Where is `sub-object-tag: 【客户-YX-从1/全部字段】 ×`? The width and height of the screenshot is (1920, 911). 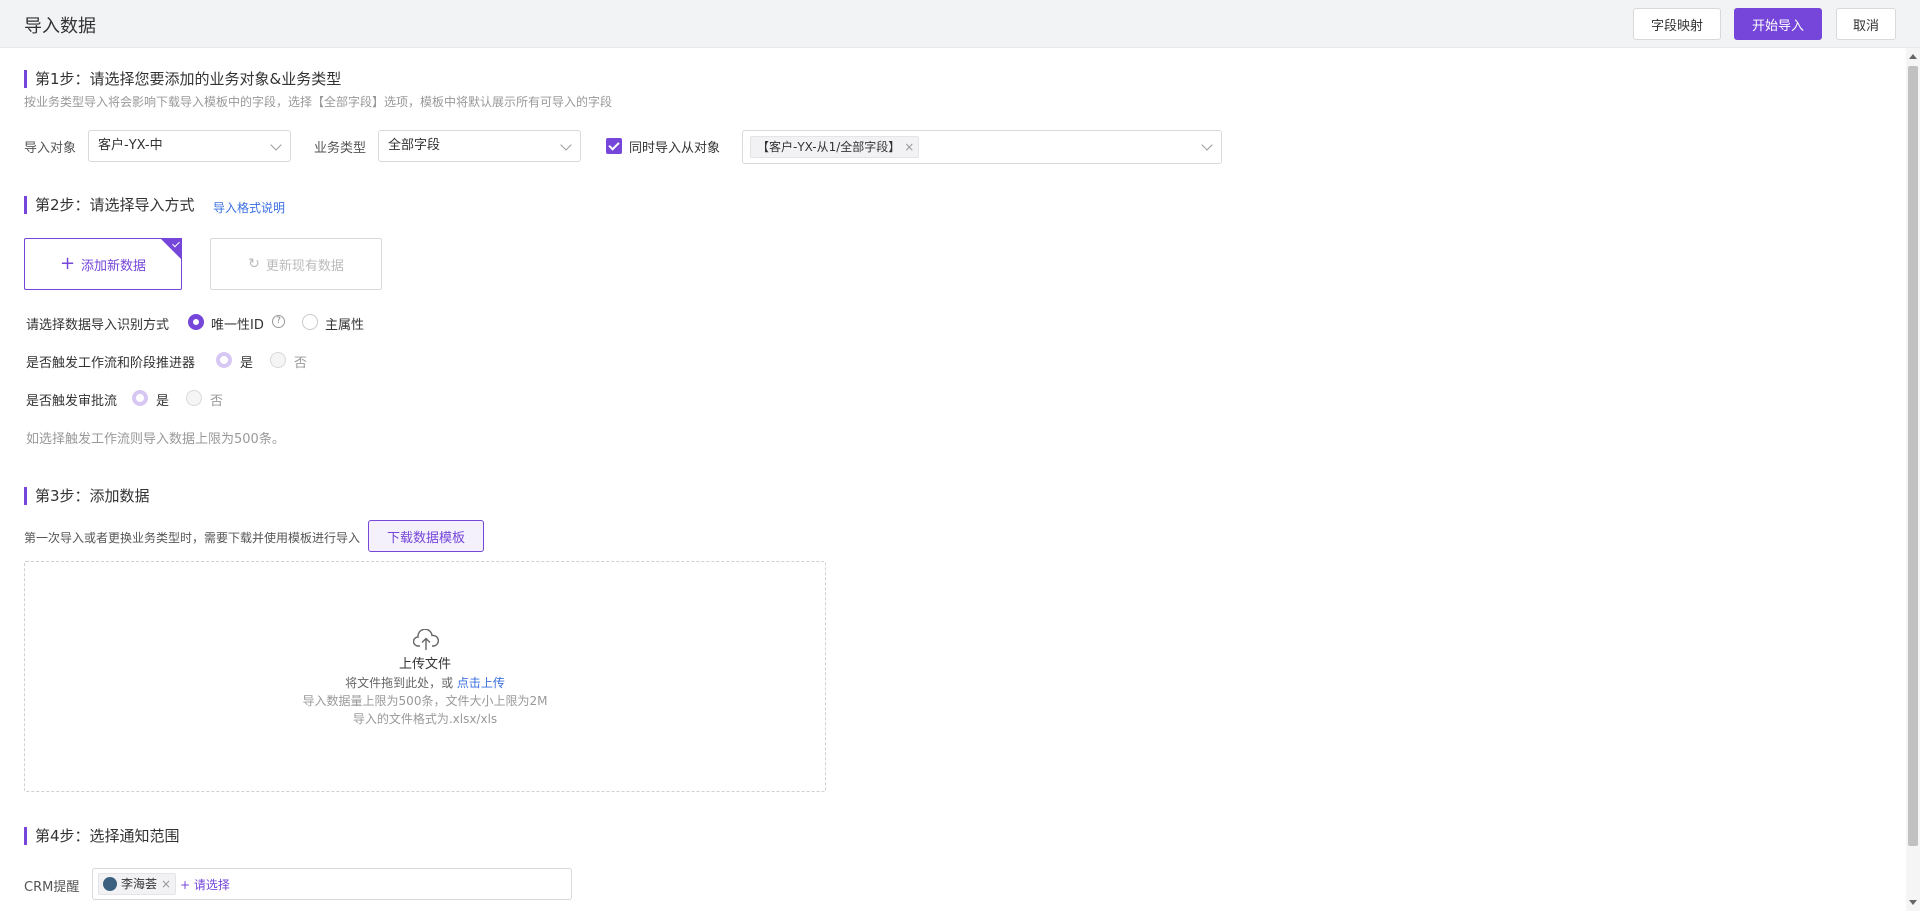
sub-object-tag: 【客户-YX-从1/全部字段】 × is located at coordinates (835, 147).